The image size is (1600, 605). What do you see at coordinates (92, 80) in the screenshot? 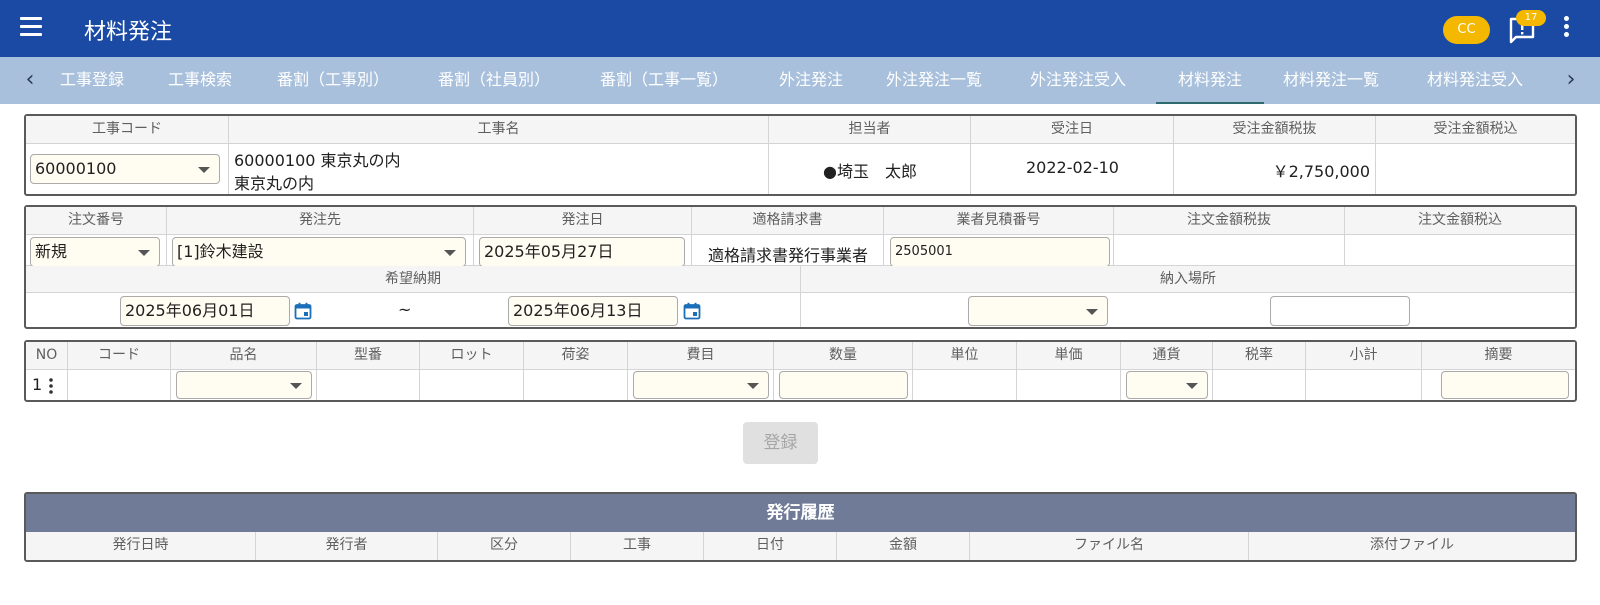
I see `tab-koji-toroku: 工事登録` at bounding box center [92, 80].